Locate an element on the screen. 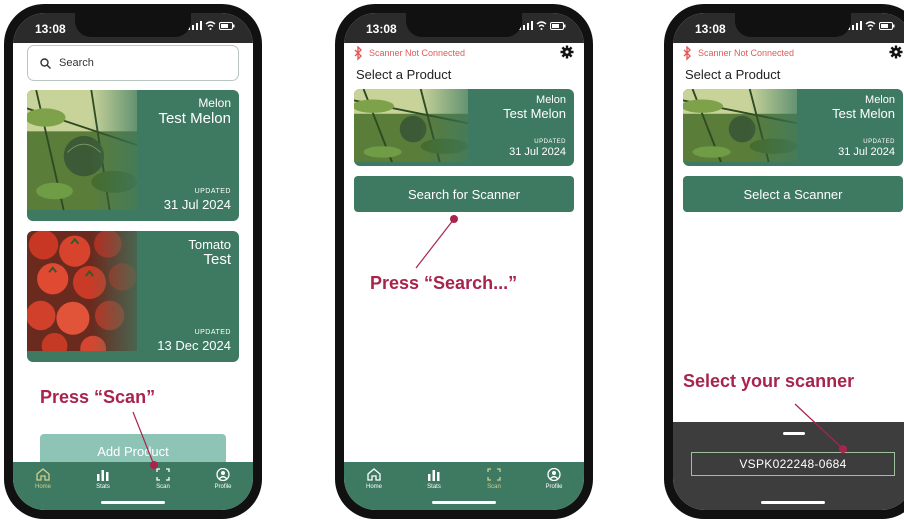 Image resolution: width=904 pixels, height=521 pixels. scanner-list-item: VSPK022248-0684 is located at coordinates (793, 464).